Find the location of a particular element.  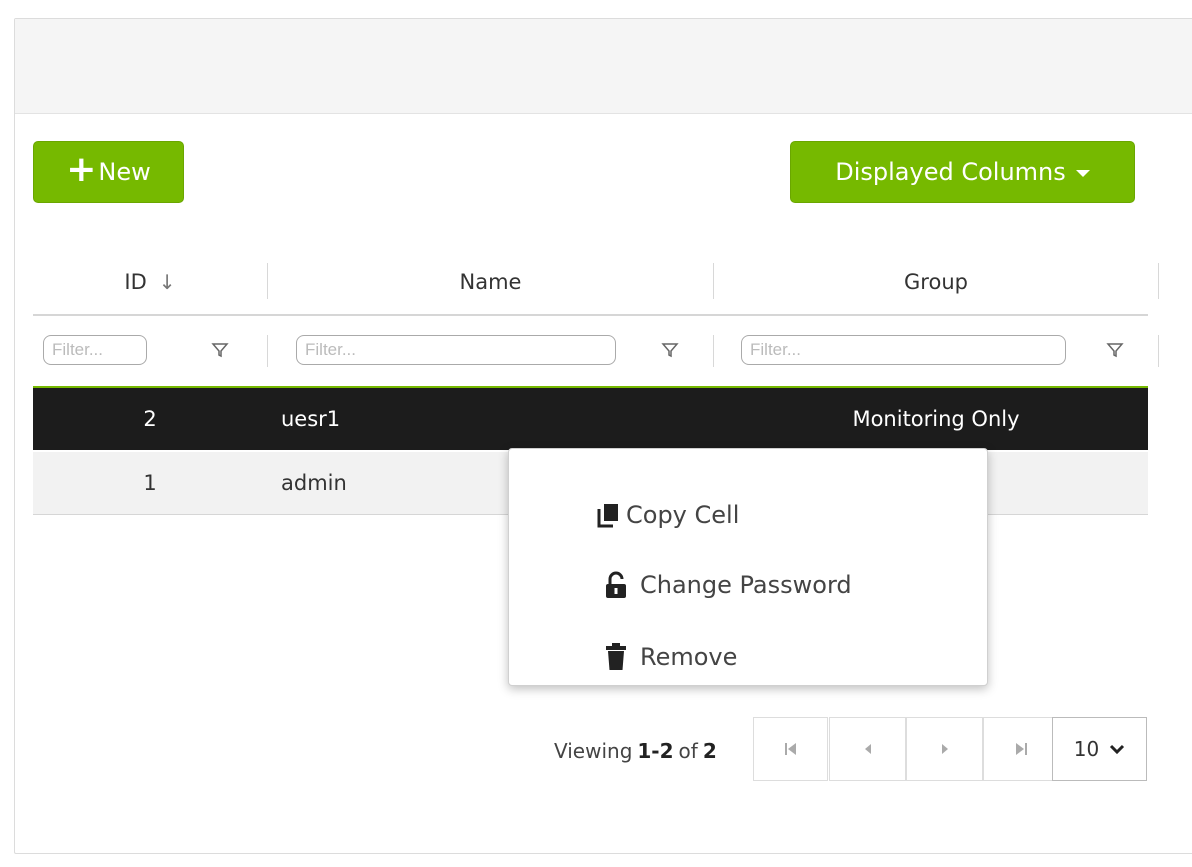

table-header: ID ↓ Name Group is located at coordinates (596, 283).